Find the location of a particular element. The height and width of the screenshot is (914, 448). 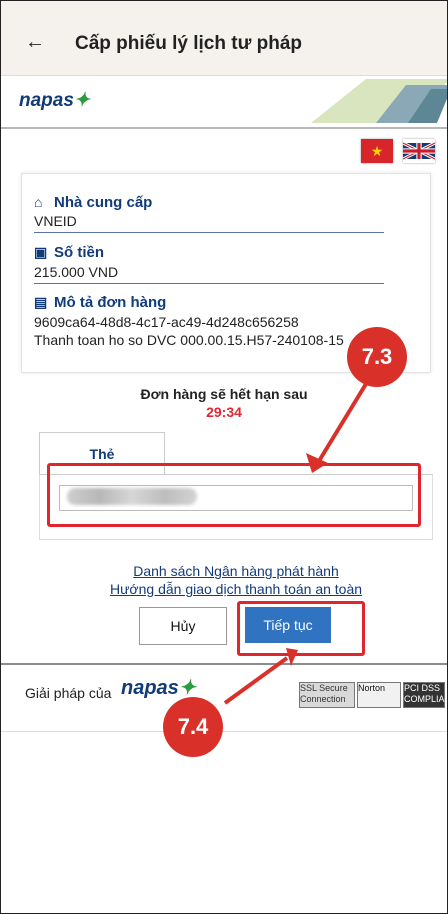

napas-logo: napas✦ is located at coordinates (54, 100).